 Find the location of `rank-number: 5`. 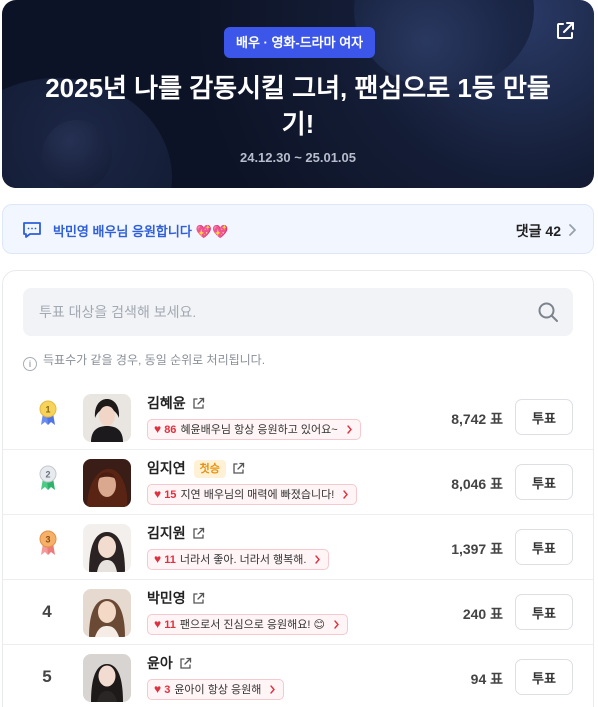

rank-number: 5 is located at coordinates (47, 676).